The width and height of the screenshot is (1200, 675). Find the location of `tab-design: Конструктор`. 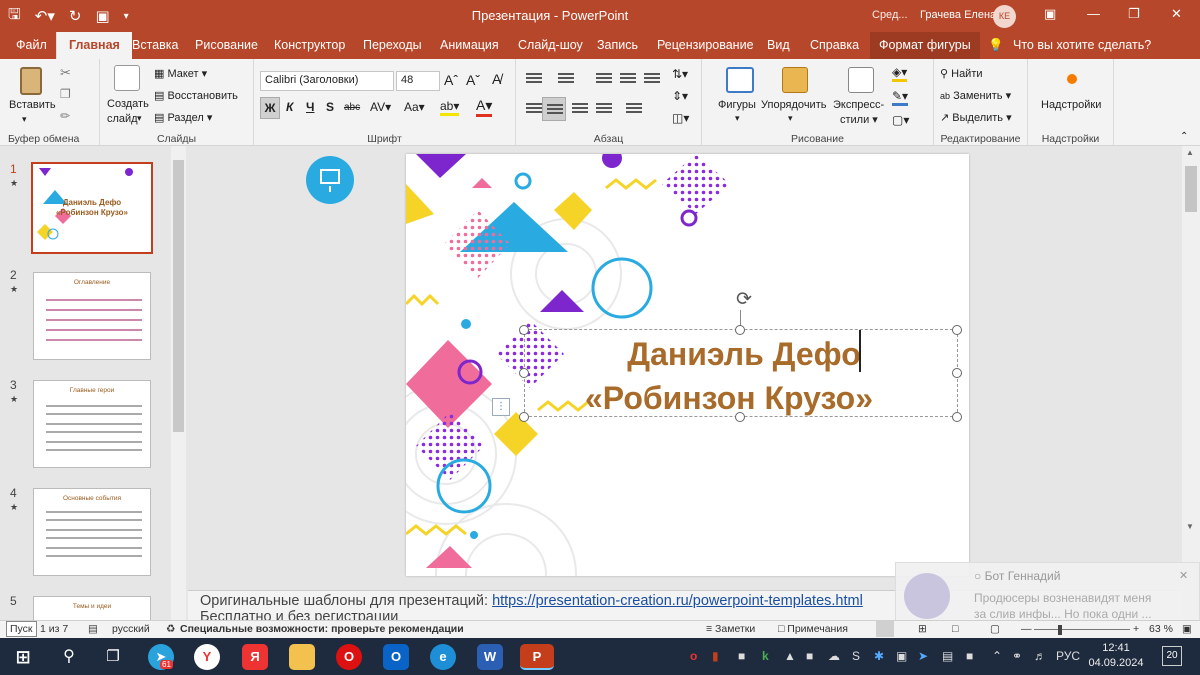

tab-design: Конструктор is located at coordinates (309, 45).